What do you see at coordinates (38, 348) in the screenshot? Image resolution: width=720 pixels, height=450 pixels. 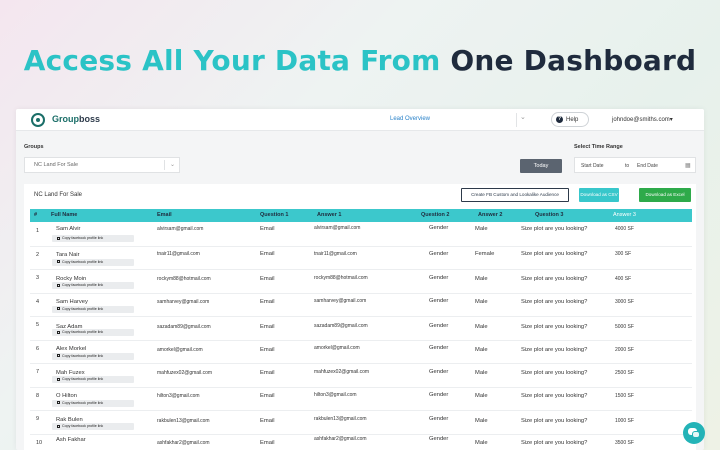 I see `row-number: 6` at bounding box center [38, 348].